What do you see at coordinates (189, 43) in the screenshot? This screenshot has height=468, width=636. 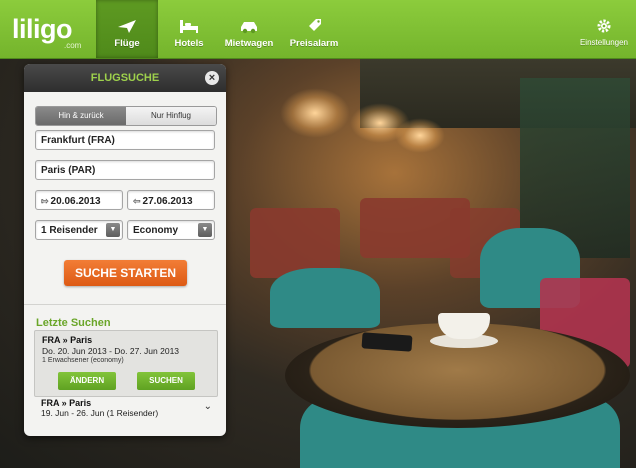 I see `nav-tab-label: Hotels` at bounding box center [189, 43].